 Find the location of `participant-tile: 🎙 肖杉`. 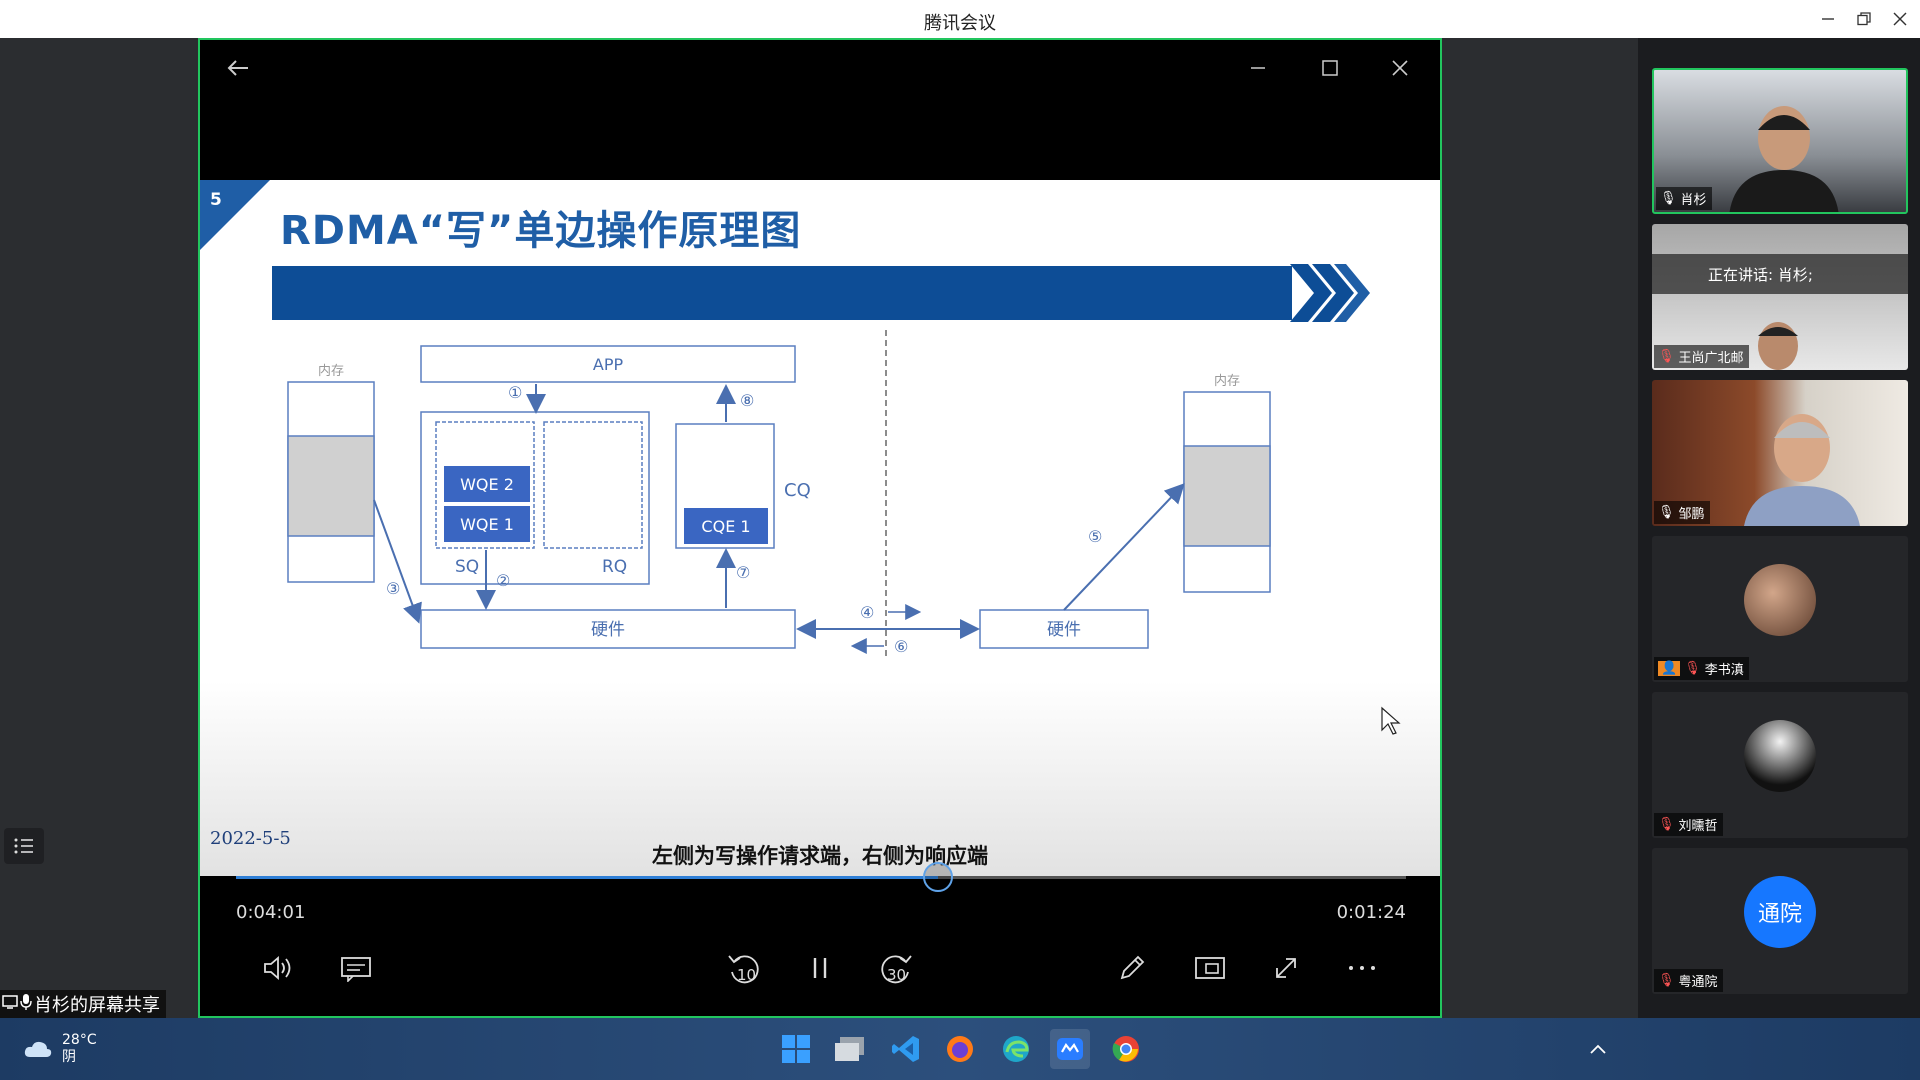

participant-tile: 🎙 肖杉 is located at coordinates (1780, 141).